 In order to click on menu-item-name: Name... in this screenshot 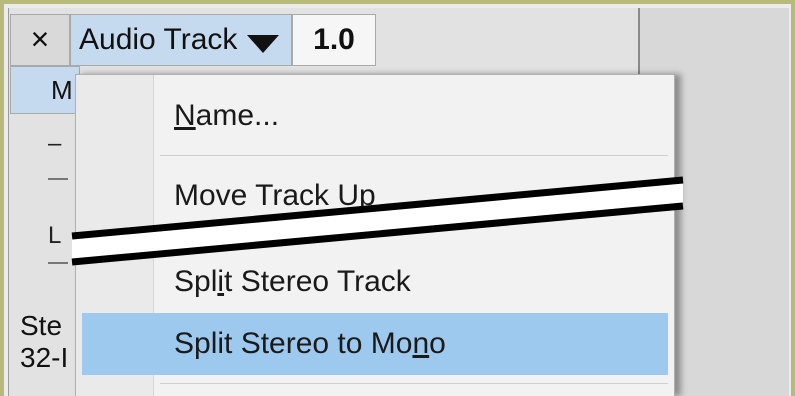, I will do `click(375, 116)`.